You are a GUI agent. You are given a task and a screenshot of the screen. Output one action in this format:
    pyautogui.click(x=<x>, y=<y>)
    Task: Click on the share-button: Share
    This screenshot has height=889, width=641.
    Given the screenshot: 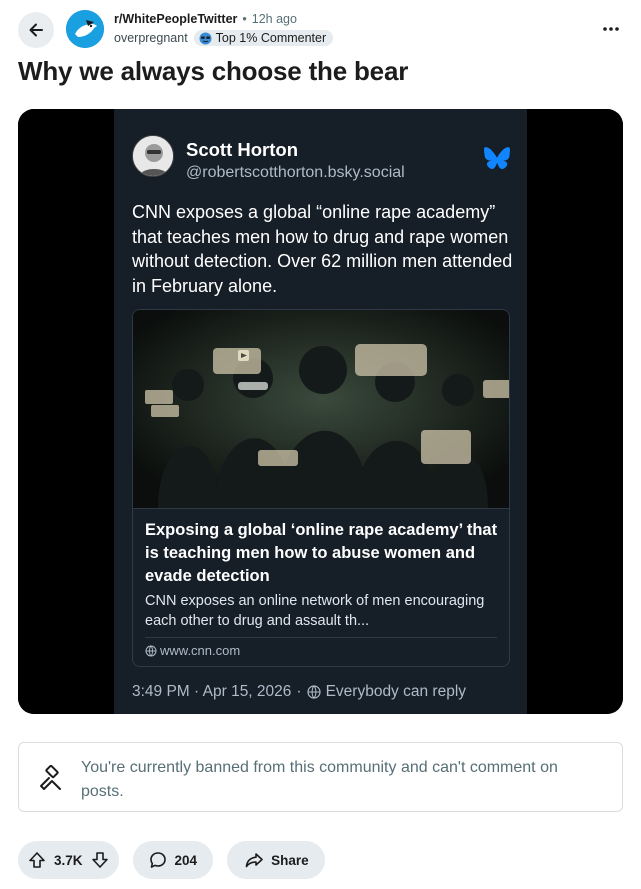 What is the action you would take?
    pyautogui.click(x=276, y=860)
    